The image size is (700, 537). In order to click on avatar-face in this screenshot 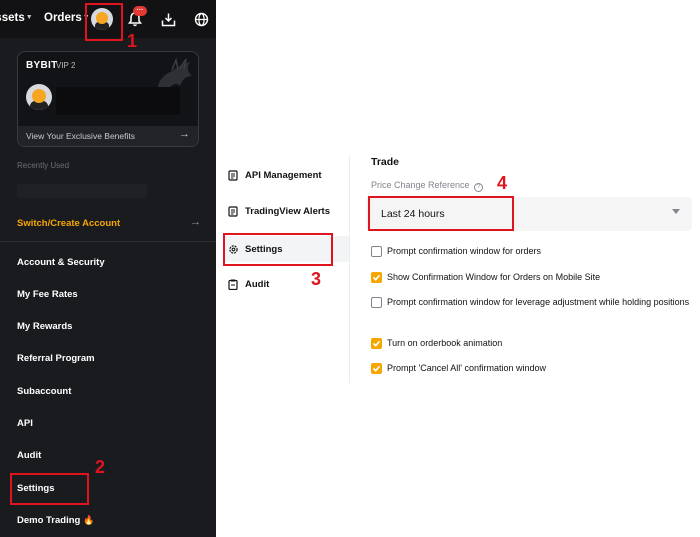, I will do `click(39, 96)`.